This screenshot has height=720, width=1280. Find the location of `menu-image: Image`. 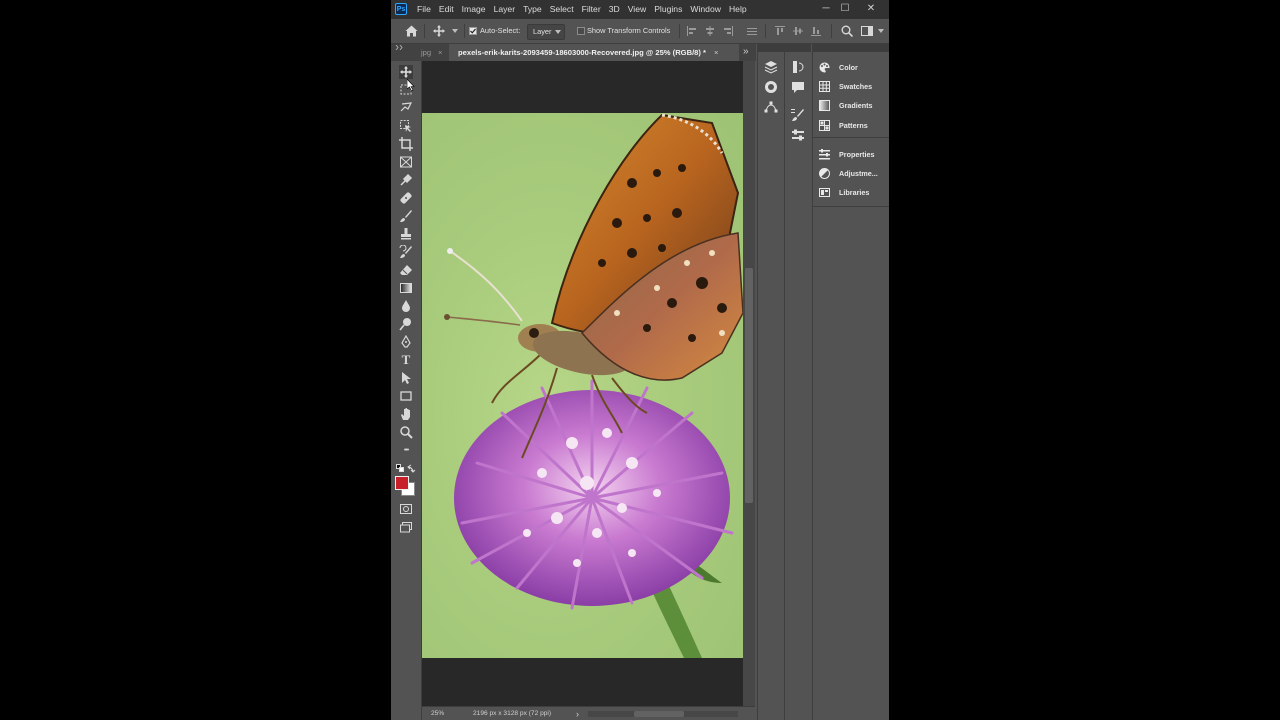

menu-image: Image is located at coordinates (474, 9).